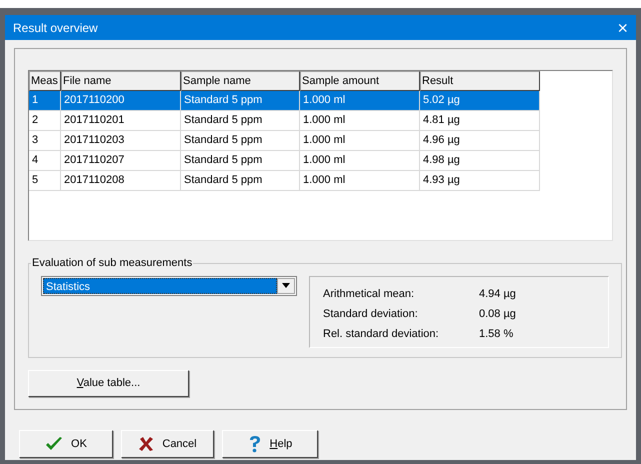  What do you see at coordinates (381, 334) in the screenshot?
I see `stat-label: Rel. standard deviation:` at bounding box center [381, 334].